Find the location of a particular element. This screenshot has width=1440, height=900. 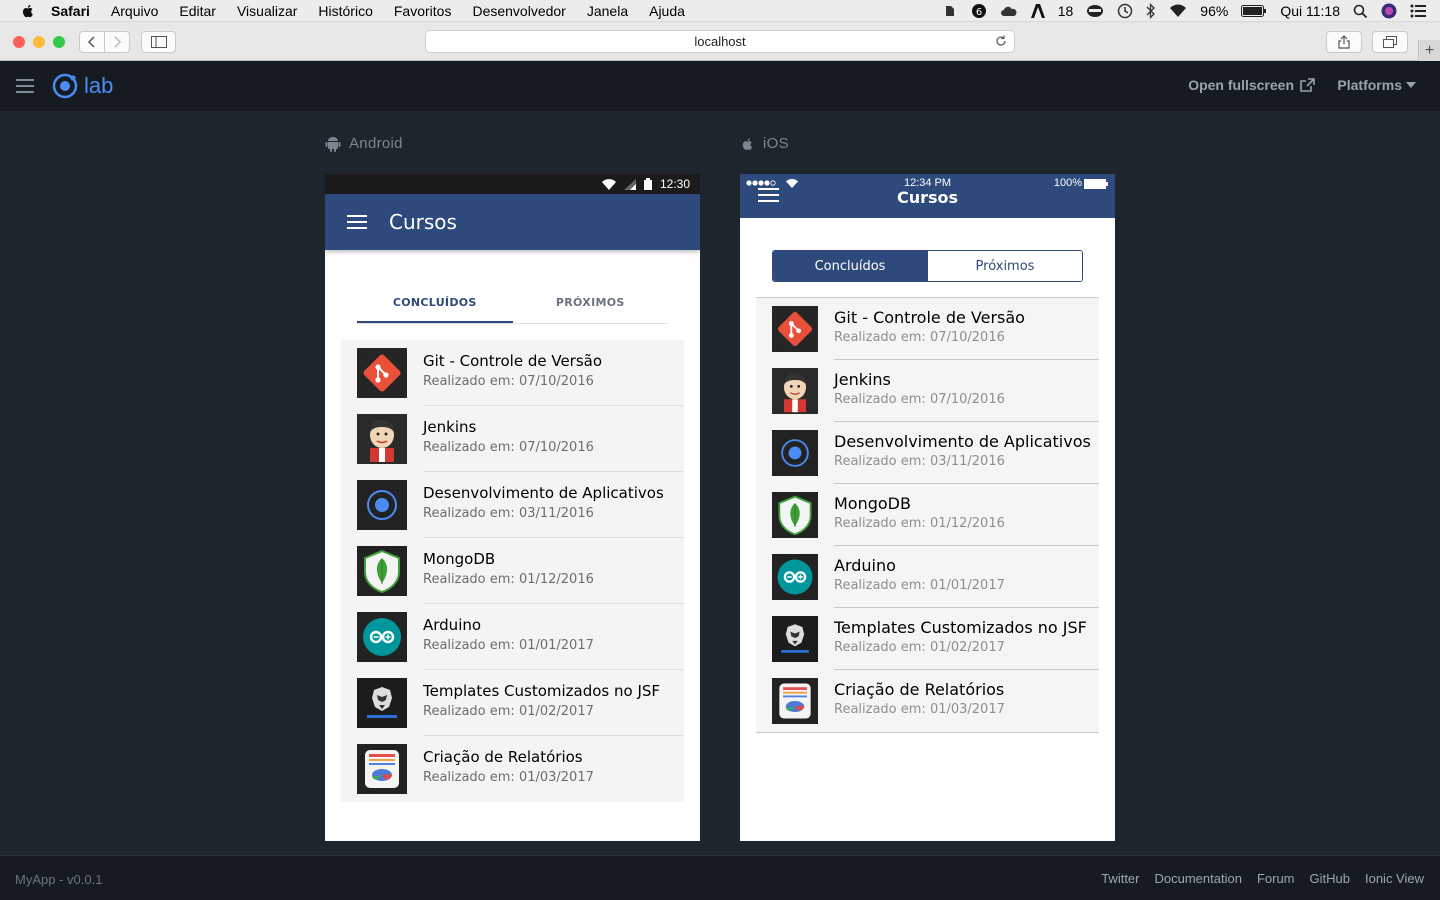

ios-course-item: Arduino Realizado em: 01/01/2017 is located at coordinates (927, 577).